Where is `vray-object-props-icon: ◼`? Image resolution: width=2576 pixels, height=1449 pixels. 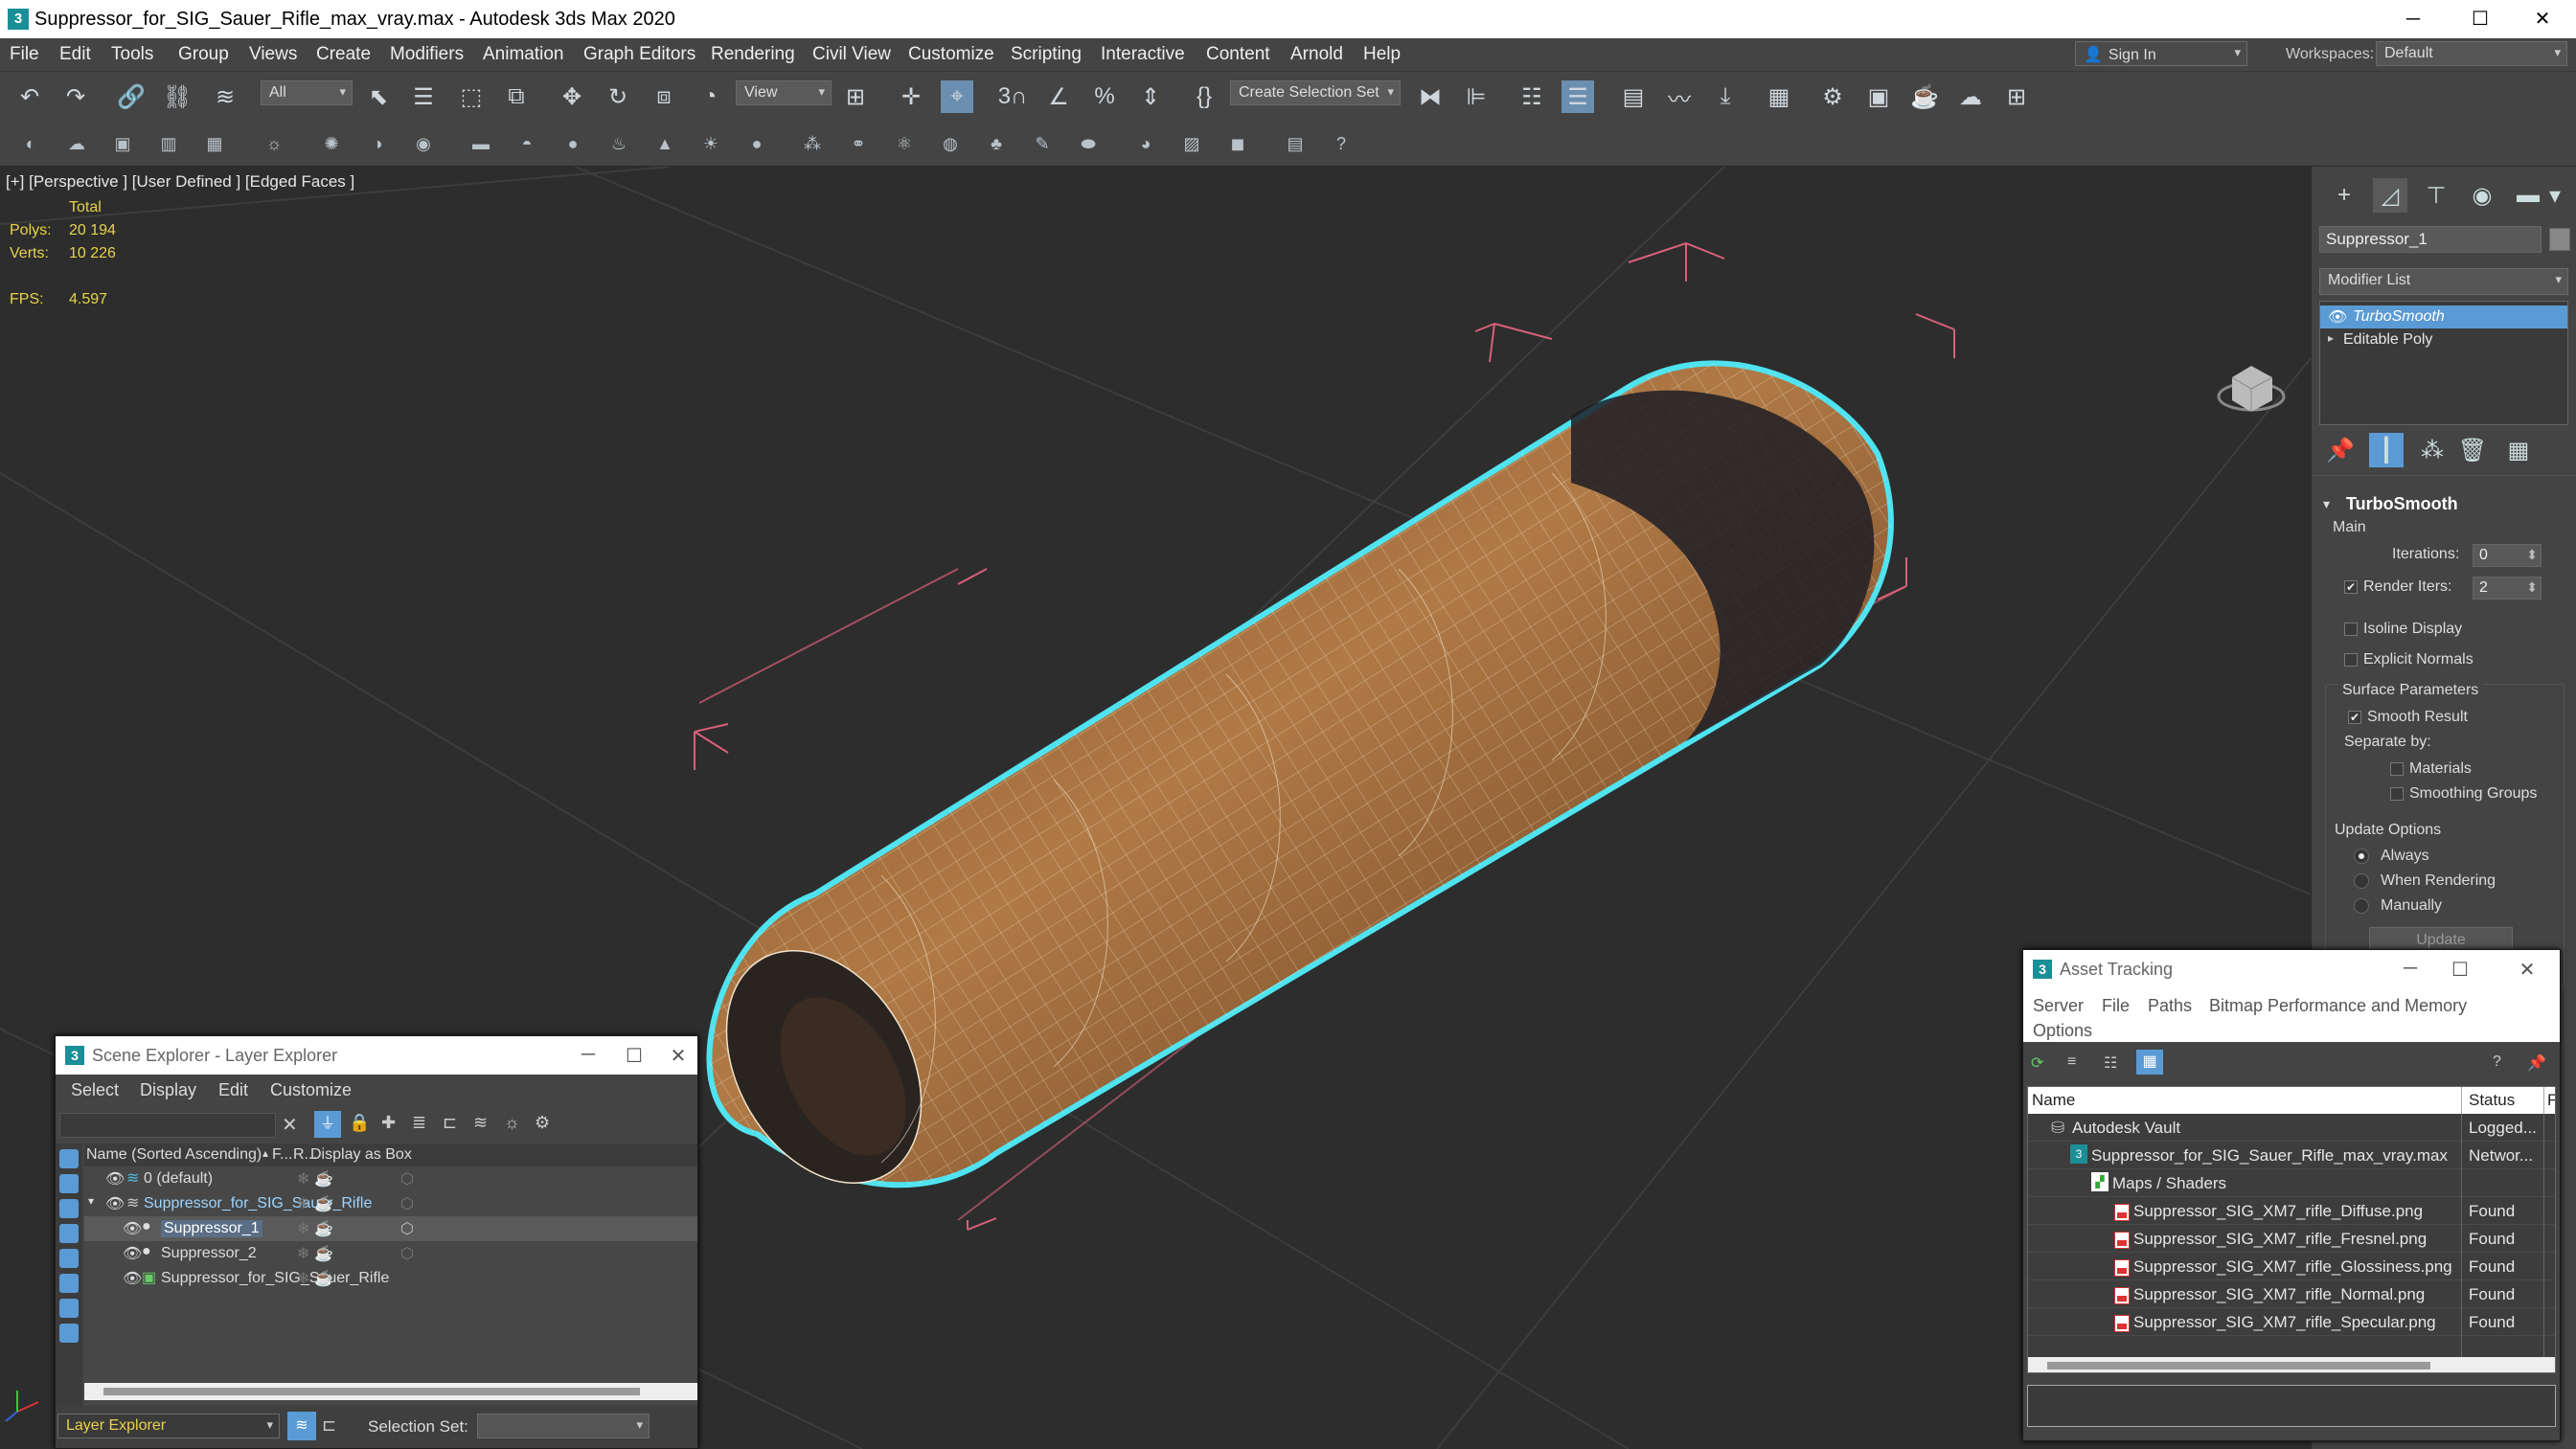 vray-object-props-icon: ◼ is located at coordinates (1237, 143).